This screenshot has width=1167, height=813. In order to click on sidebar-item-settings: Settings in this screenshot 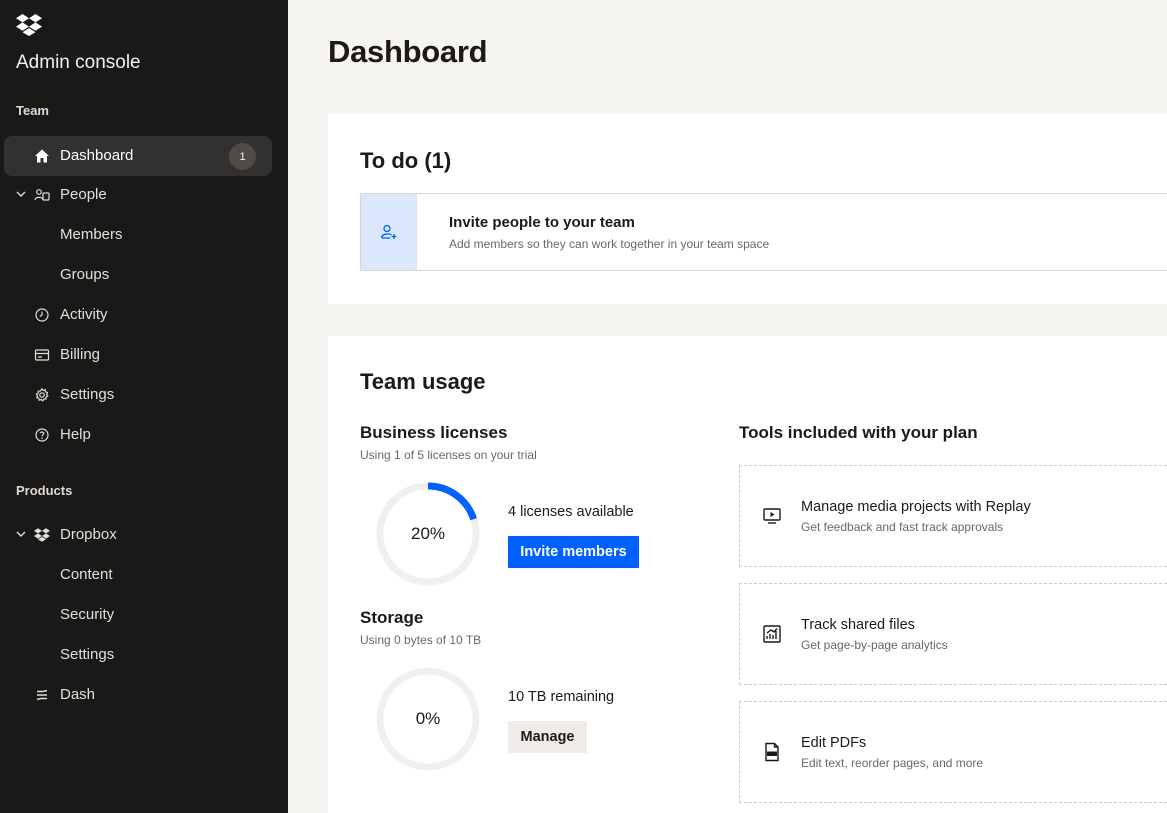, I will do `click(138, 395)`.